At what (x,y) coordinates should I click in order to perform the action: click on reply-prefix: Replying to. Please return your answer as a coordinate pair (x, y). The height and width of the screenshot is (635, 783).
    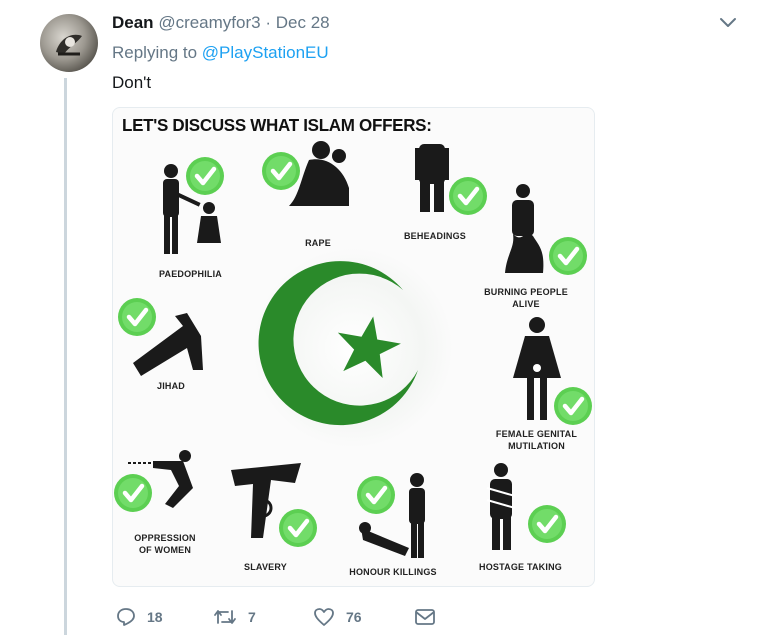
    Looking at the image, I should click on (155, 52).